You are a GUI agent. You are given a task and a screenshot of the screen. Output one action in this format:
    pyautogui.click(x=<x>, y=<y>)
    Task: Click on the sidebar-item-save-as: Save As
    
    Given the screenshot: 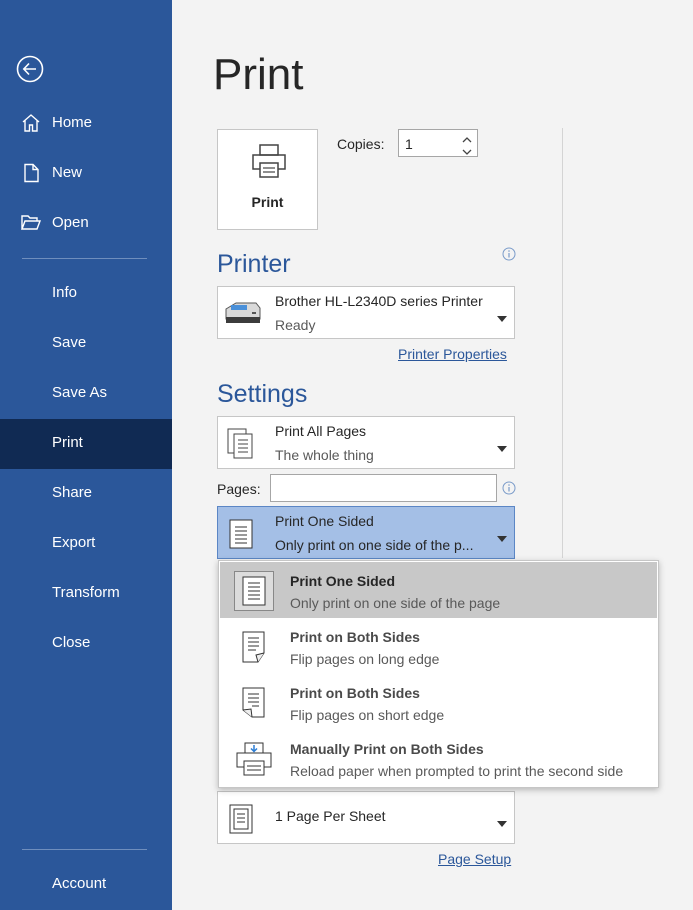 What is the action you would take?
    pyautogui.click(x=86, y=394)
    